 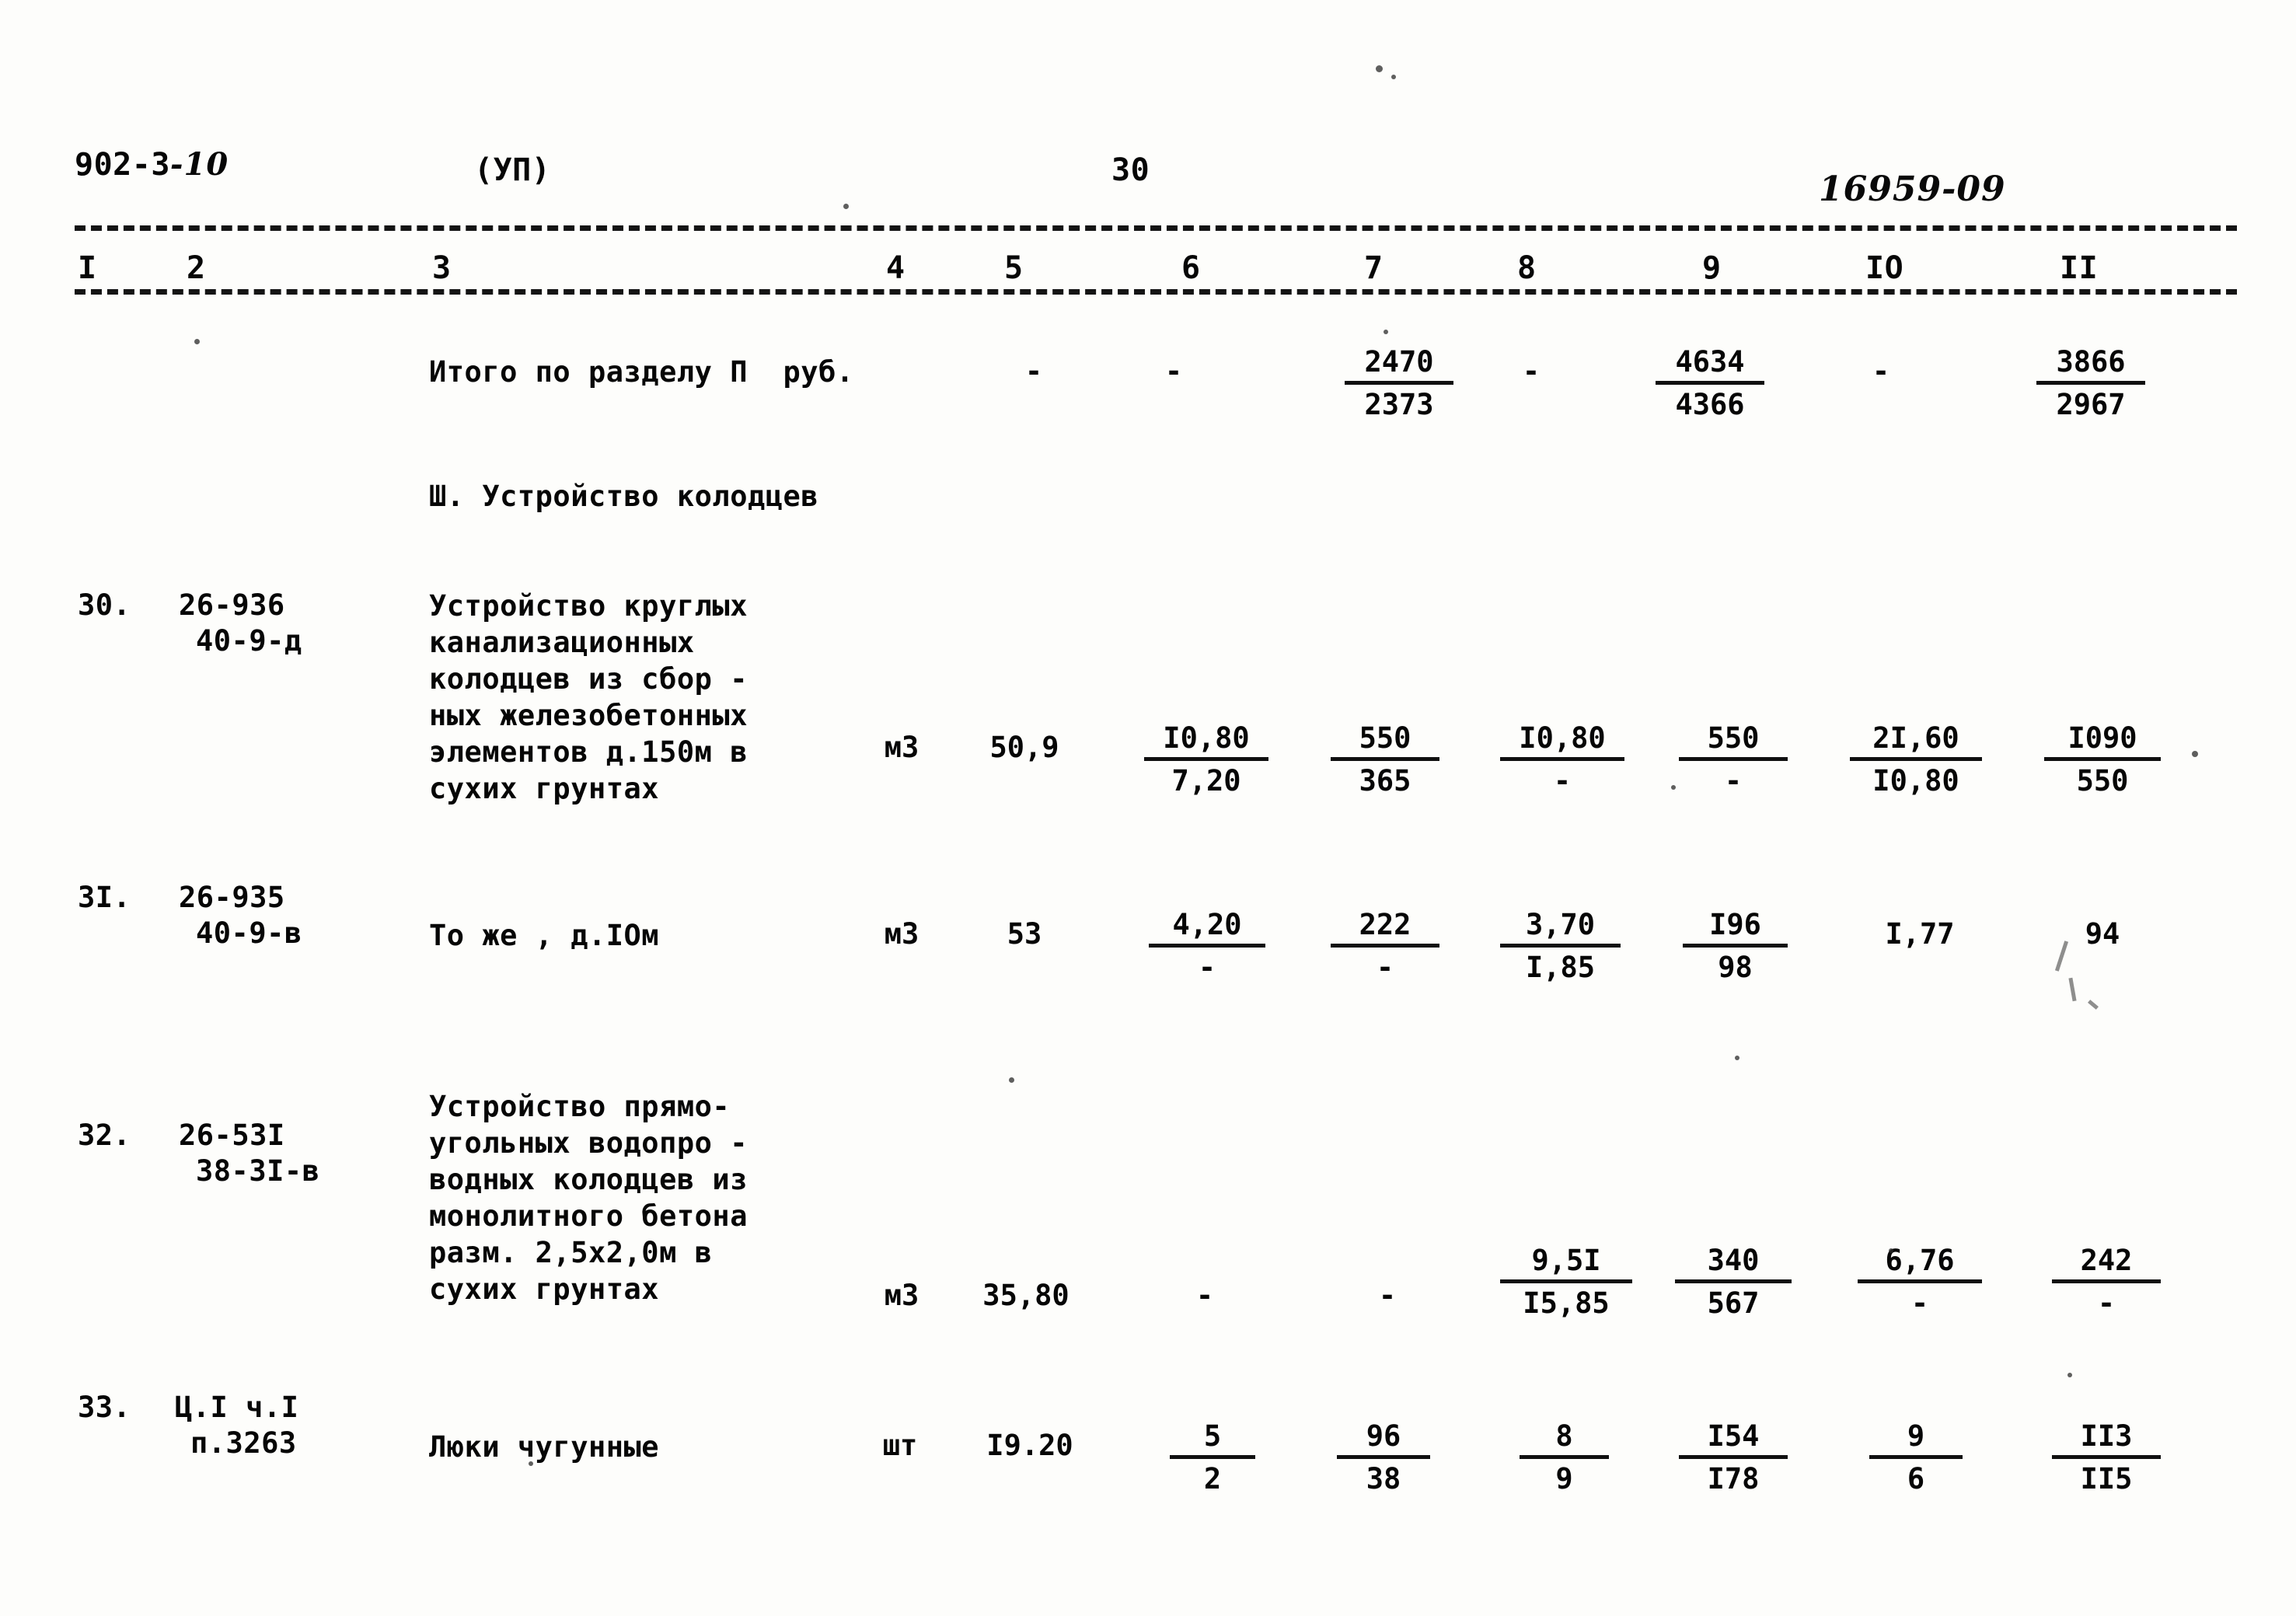 I want to click on row-code-line1: 26-53I, so click(x=232, y=1135).